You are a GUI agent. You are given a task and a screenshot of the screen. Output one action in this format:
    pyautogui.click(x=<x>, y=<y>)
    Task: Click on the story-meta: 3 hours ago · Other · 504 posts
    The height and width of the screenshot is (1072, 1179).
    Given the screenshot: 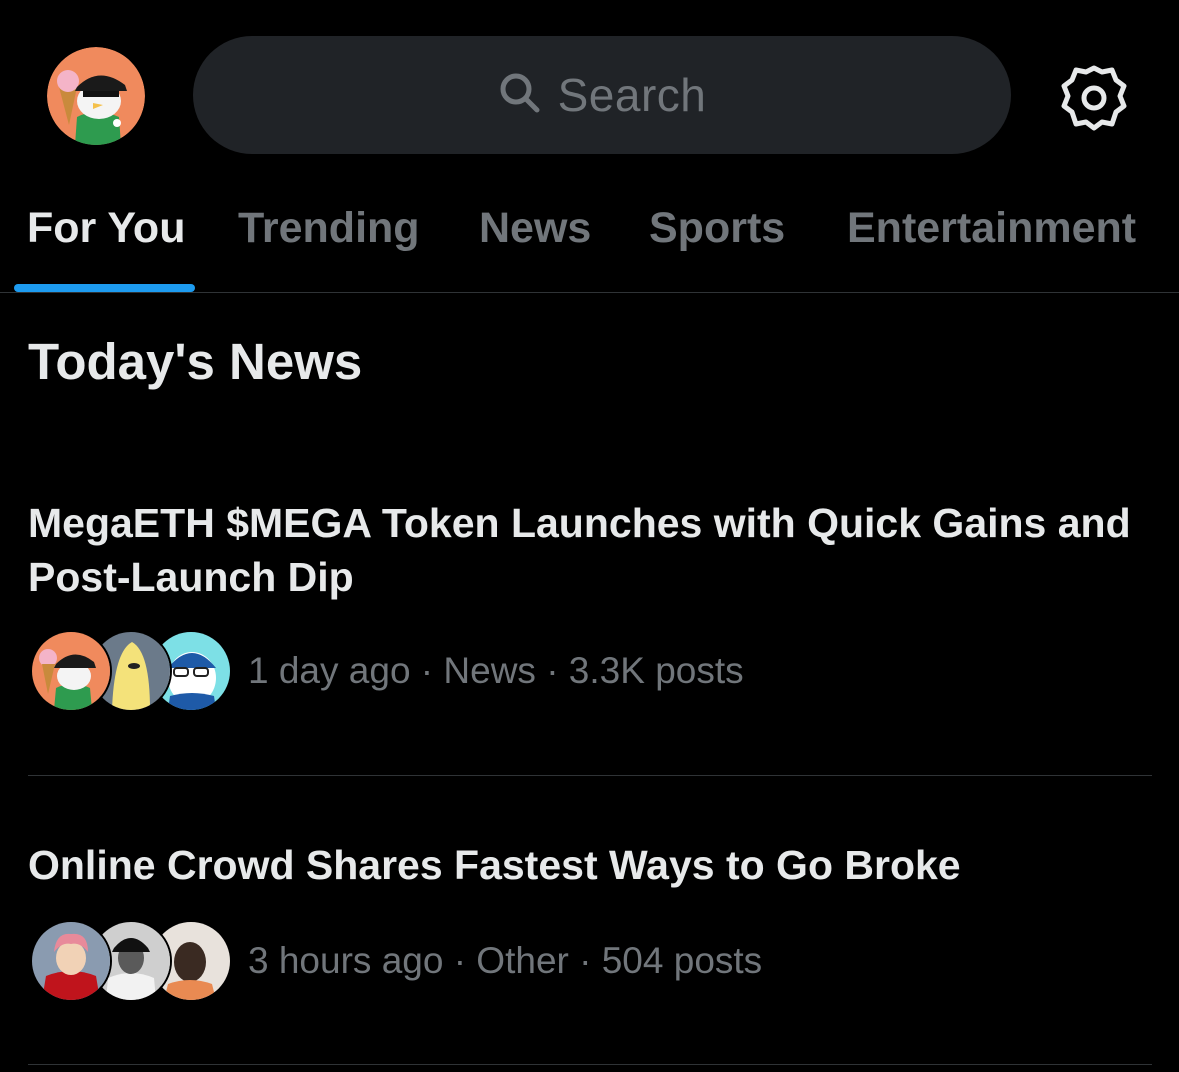 What is the action you would take?
    pyautogui.click(x=590, y=961)
    